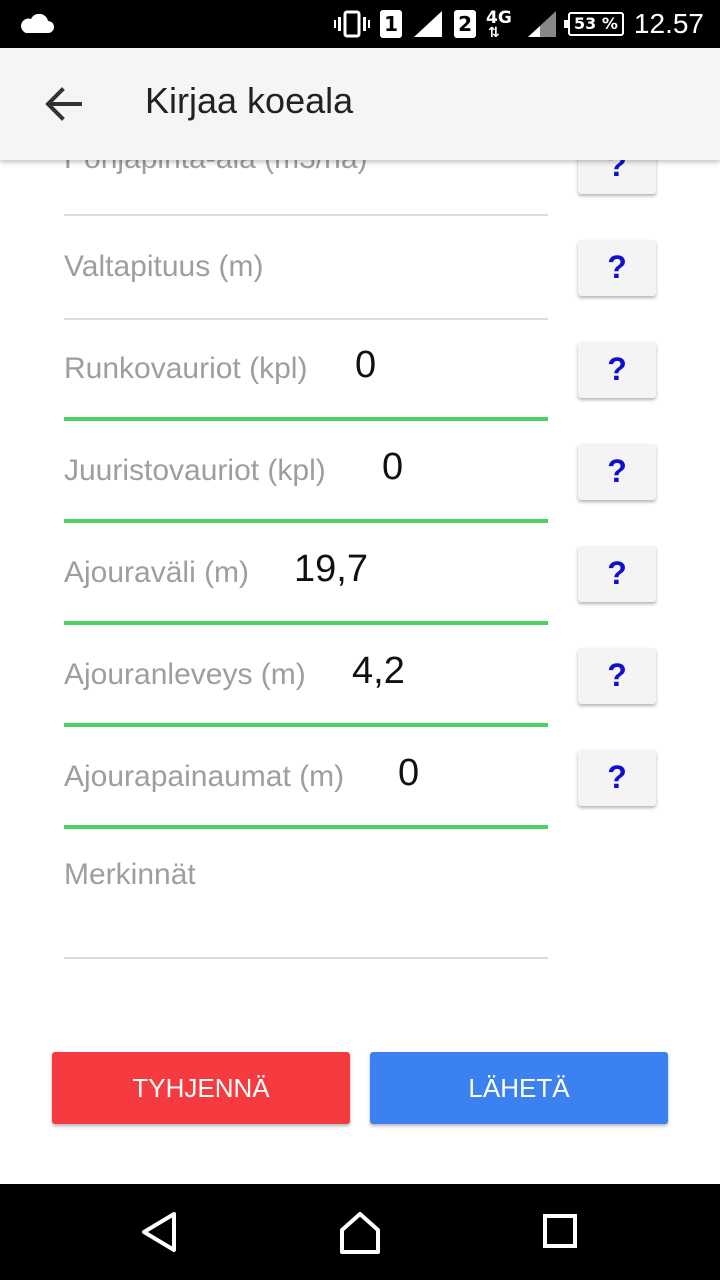 Image resolution: width=720 pixels, height=1280 pixels. Describe the element at coordinates (594, 24) in the screenshot. I see `battery-indicator: 53 %` at that location.